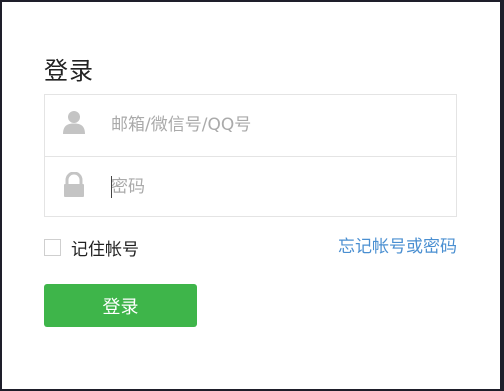  What do you see at coordinates (69, 71) in the screenshot?
I see `login-title: 登录` at bounding box center [69, 71].